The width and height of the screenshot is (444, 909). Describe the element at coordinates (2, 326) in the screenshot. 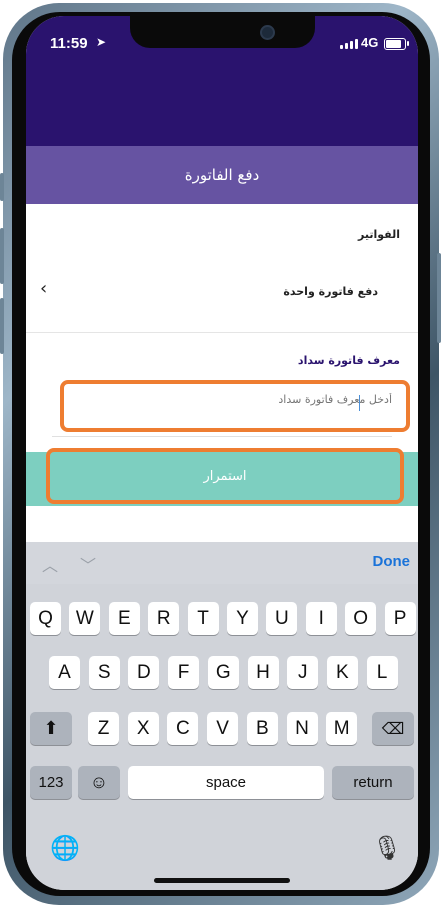

I see `volume-down-button` at that location.